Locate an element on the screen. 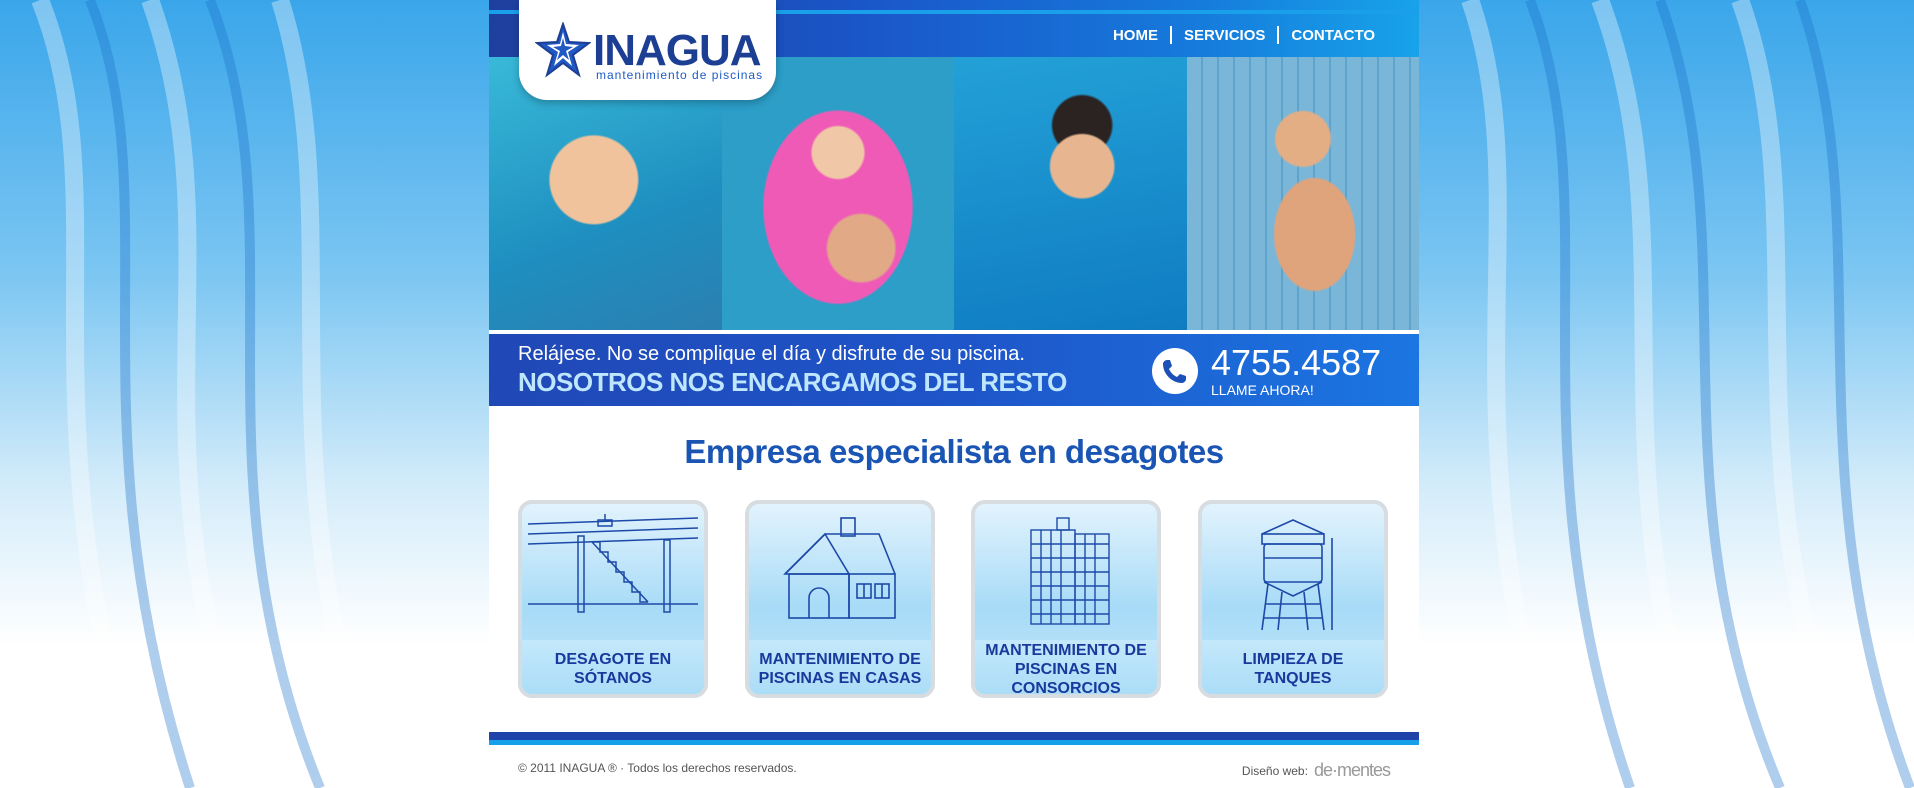  service-card-casas: MANTENIMIENTO DE PISCINAS EN CASAS is located at coordinates (840, 599).